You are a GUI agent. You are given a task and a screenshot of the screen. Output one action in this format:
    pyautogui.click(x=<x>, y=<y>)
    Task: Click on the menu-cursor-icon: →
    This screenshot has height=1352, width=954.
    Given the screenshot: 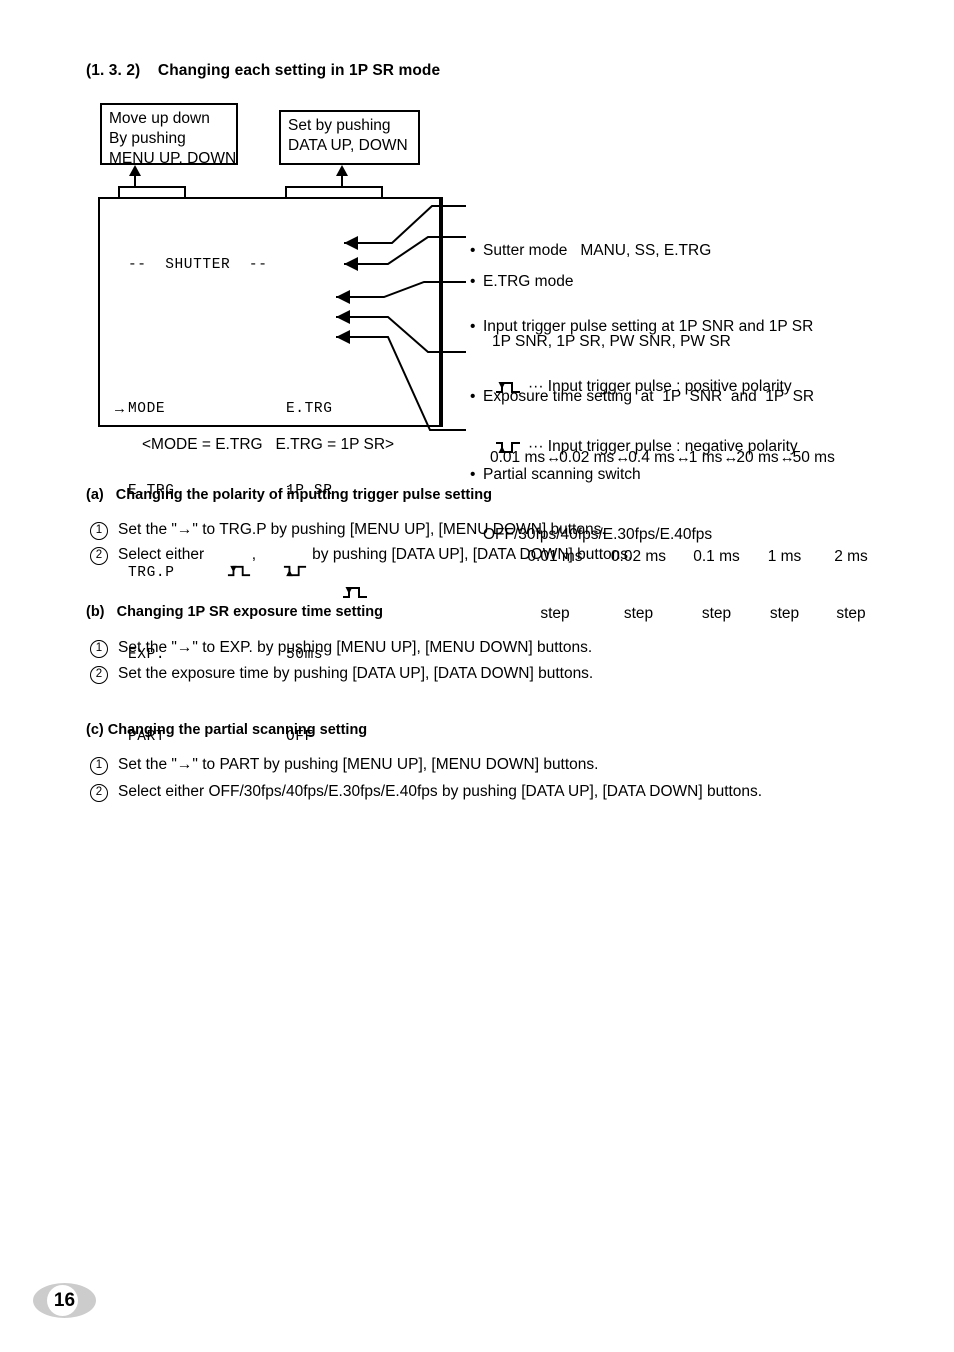 What is the action you would take?
    pyautogui.click(x=120, y=408)
    